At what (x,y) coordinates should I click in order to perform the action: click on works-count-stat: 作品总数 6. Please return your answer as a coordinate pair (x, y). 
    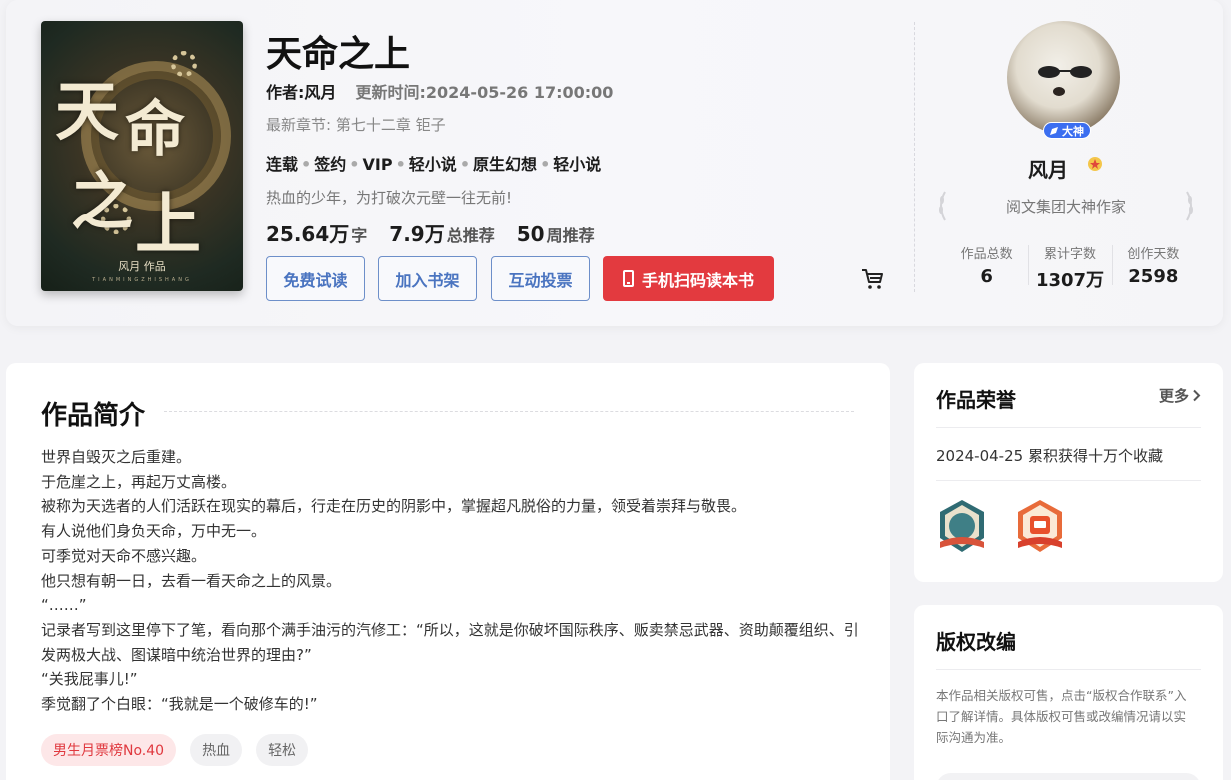
    Looking at the image, I should click on (986, 267).